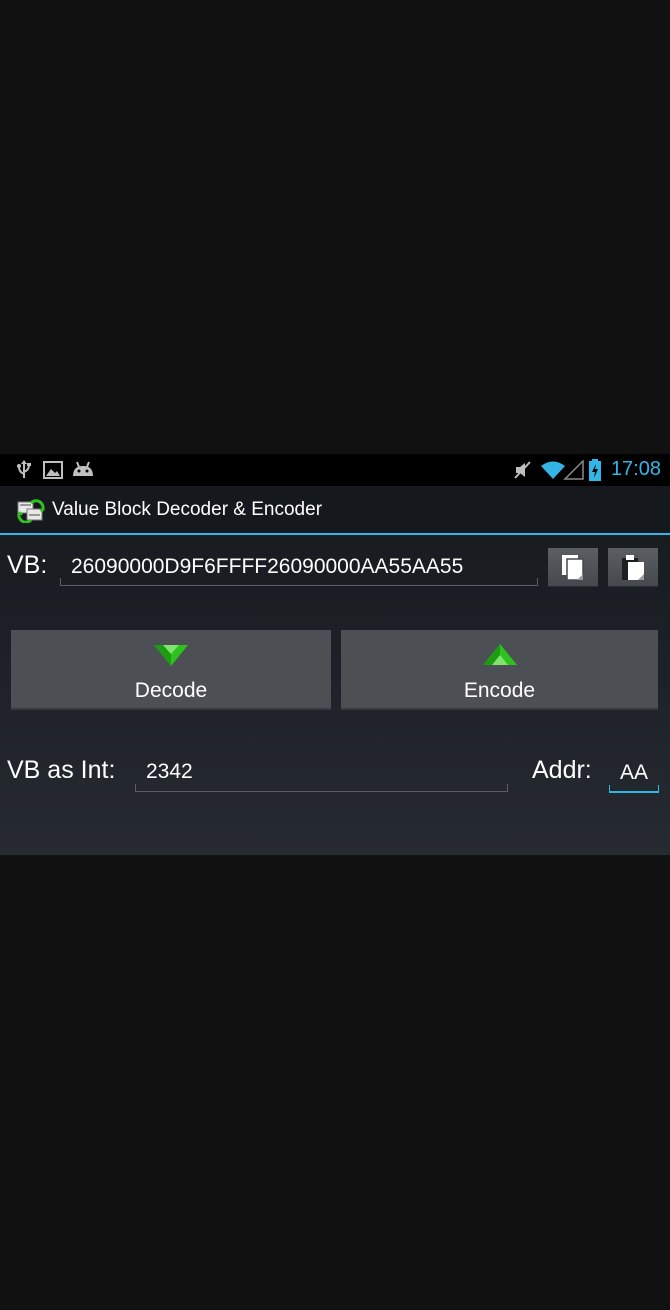 The width and height of the screenshot is (670, 1310). I want to click on action-bar: Value Block Decoder & Encoder, so click(335, 510).